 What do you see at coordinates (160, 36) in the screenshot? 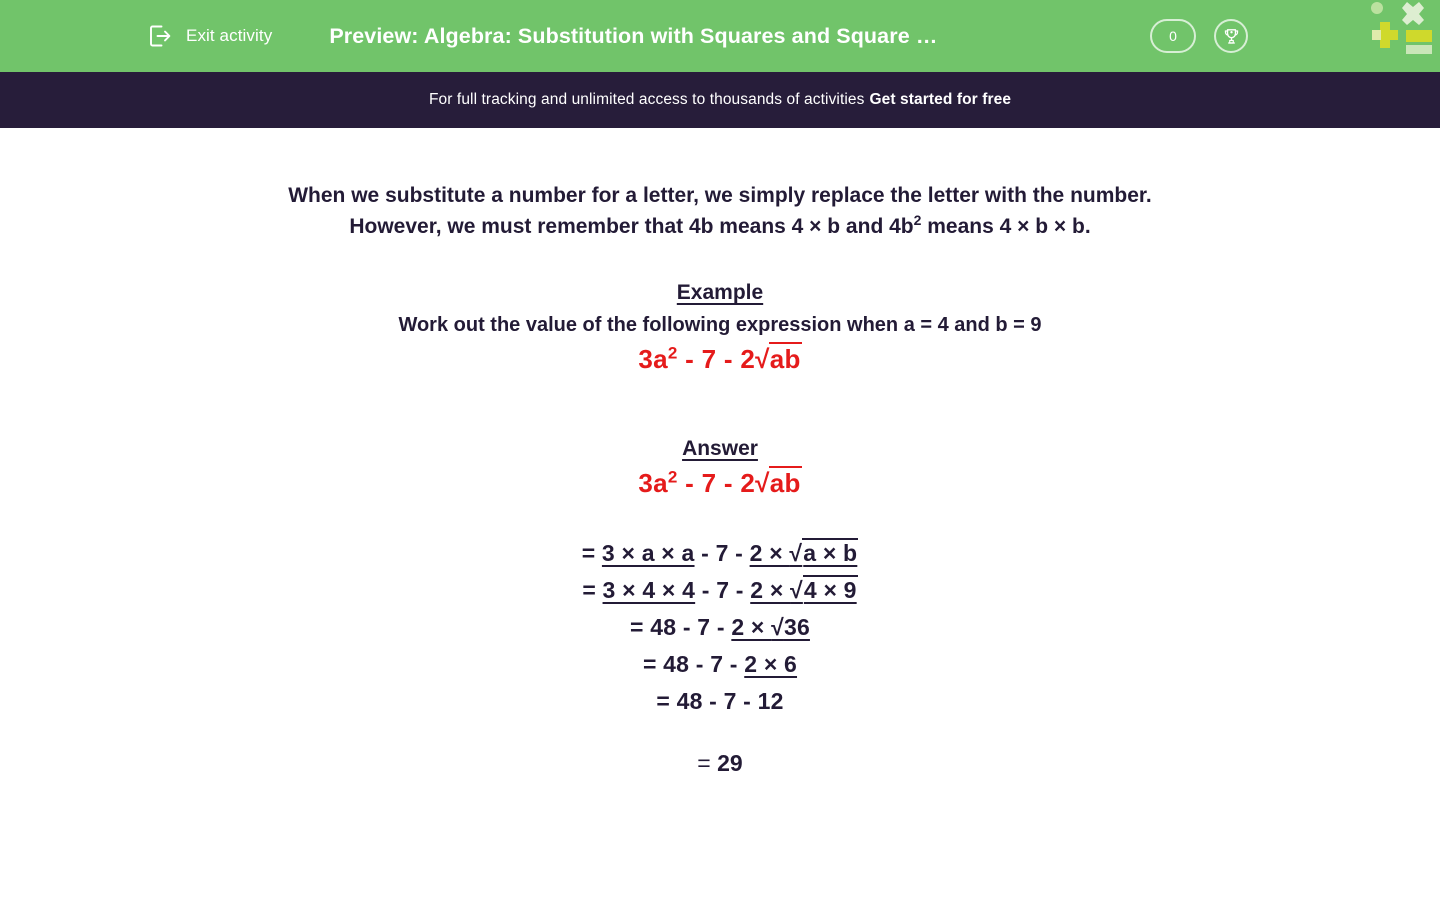
I see `exit-arrow-icon` at bounding box center [160, 36].